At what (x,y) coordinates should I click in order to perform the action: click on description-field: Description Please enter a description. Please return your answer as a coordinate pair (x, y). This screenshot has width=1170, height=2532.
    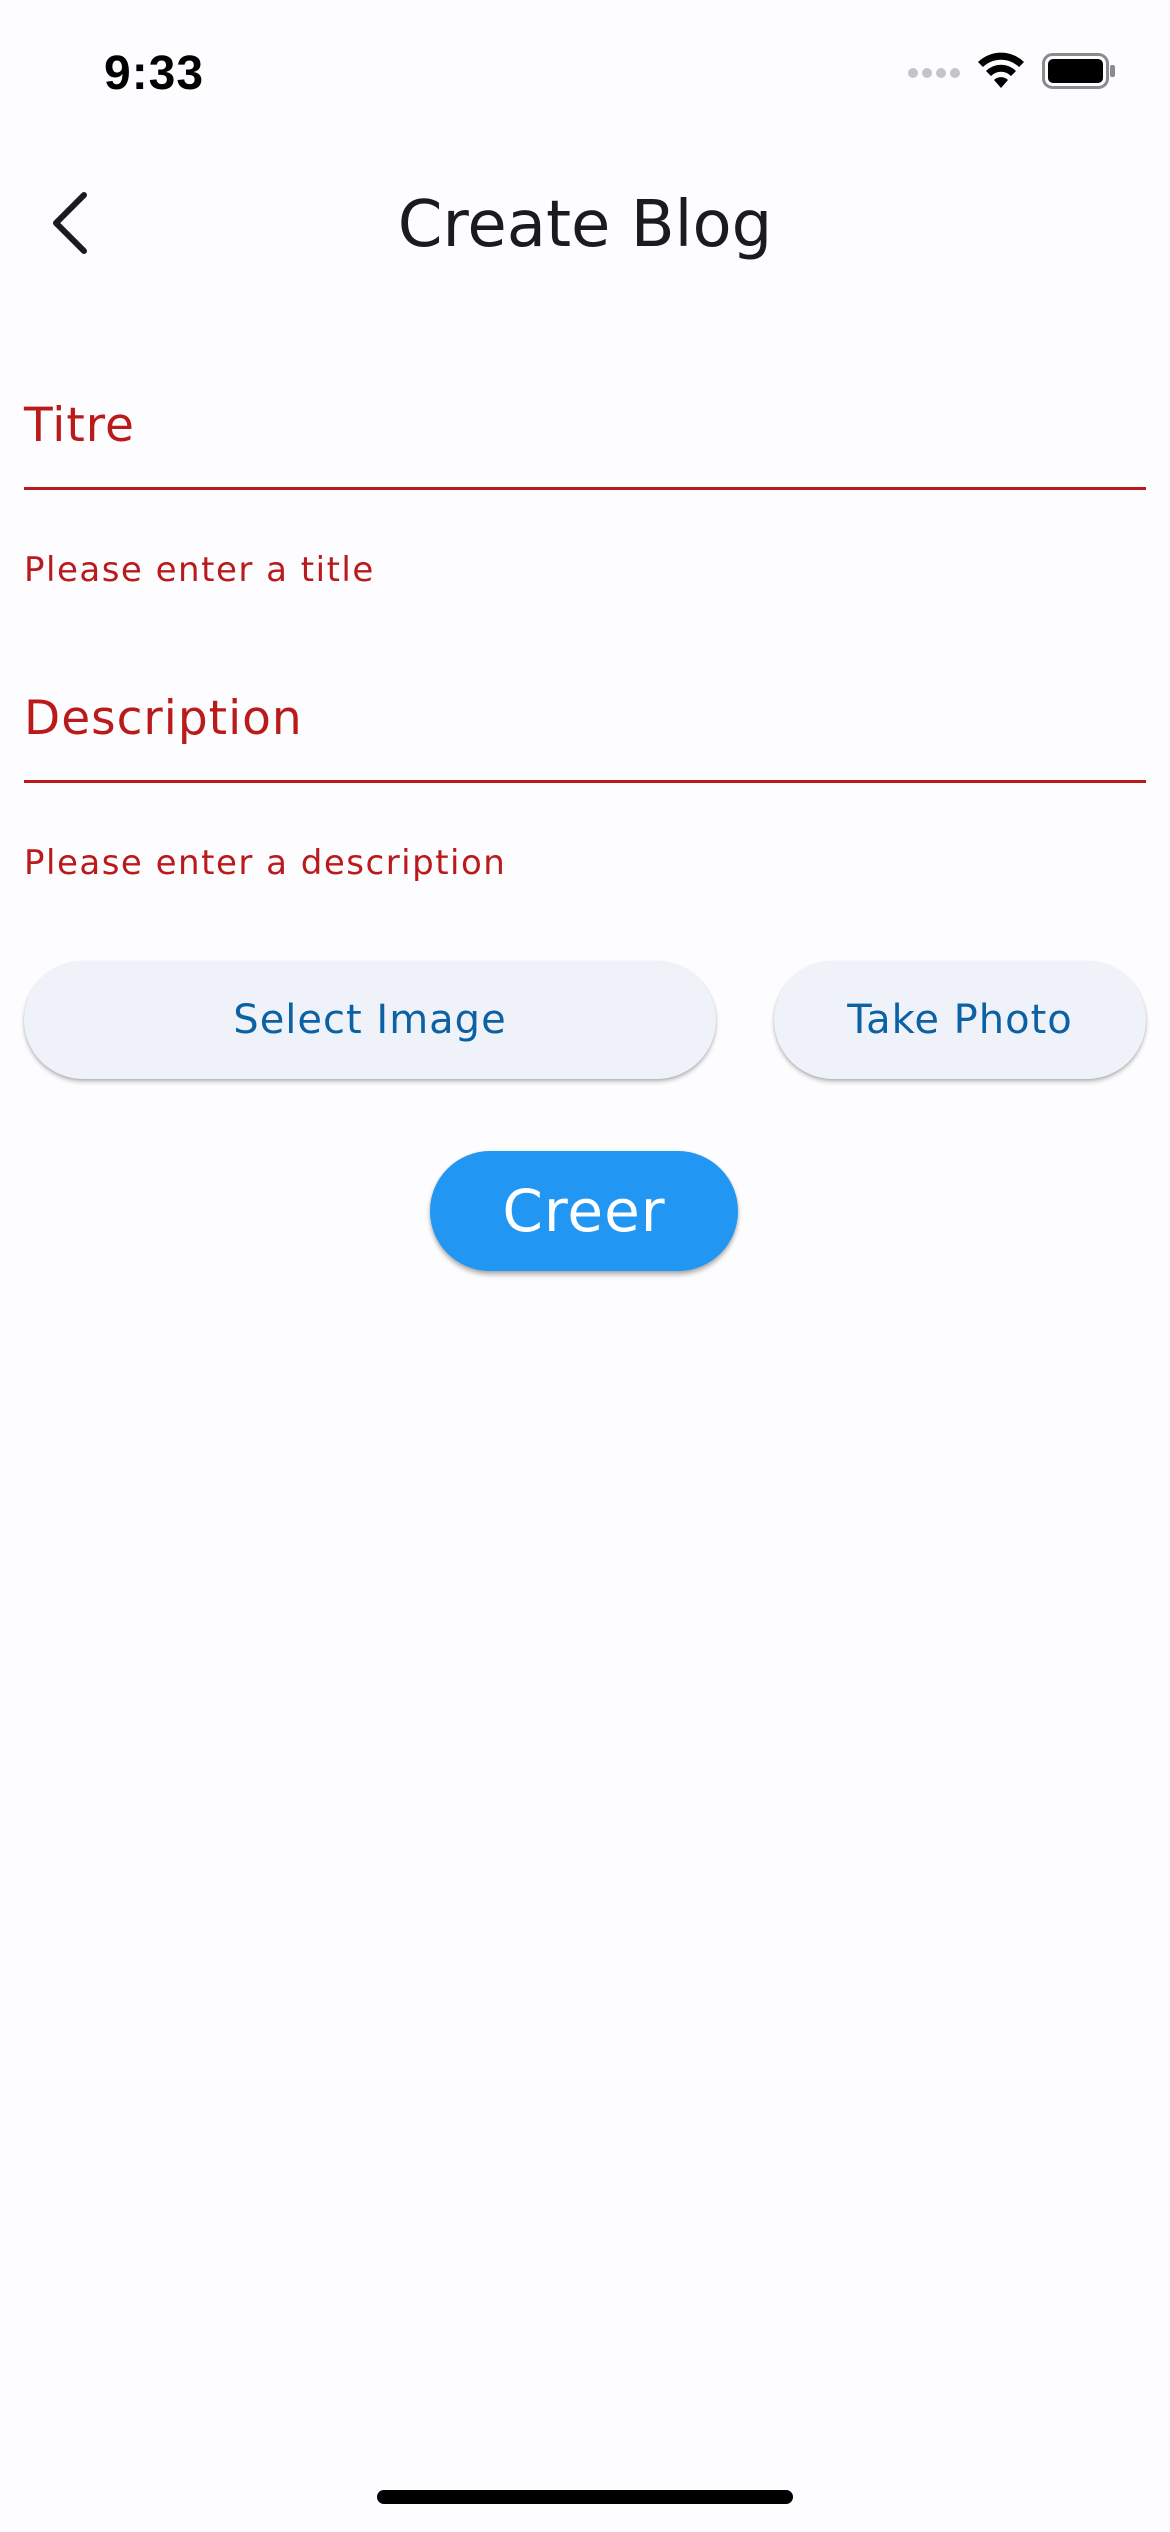
    Looking at the image, I should click on (585, 793).